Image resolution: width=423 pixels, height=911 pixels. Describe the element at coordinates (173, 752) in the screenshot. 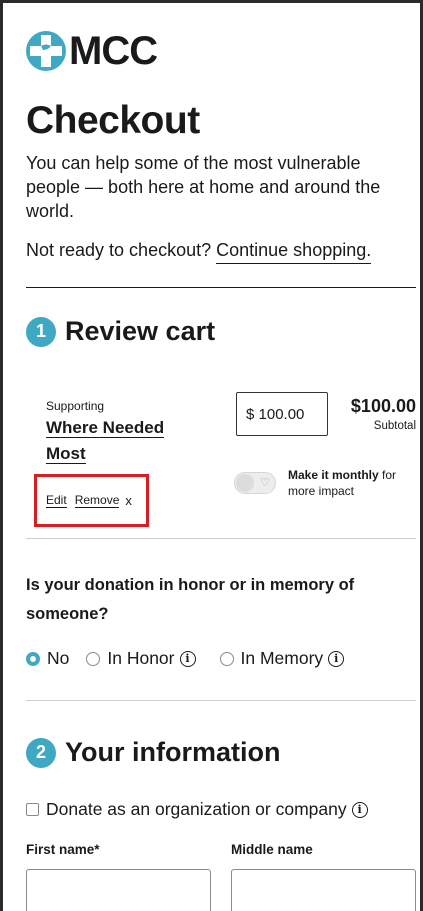

I see `section-title: Your information` at that location.